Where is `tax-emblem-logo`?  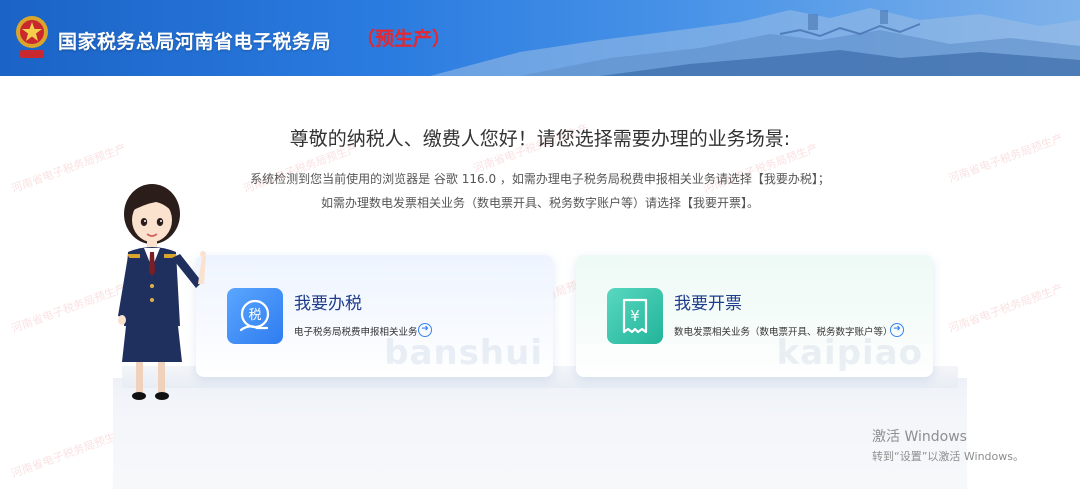 tax-emblem-logo is located at coordinates (32, 38).